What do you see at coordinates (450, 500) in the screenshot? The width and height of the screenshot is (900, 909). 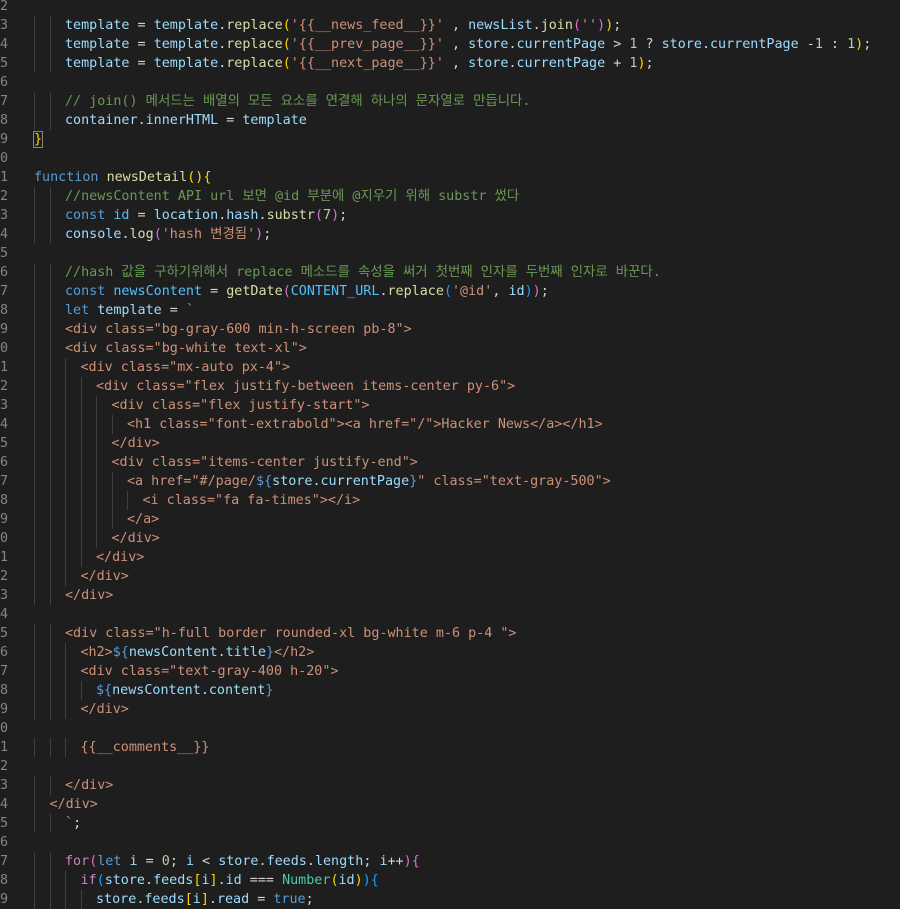 I see `code-line: 8 <i class="fa fa-times"></i>` at bounding box center [450, 500].